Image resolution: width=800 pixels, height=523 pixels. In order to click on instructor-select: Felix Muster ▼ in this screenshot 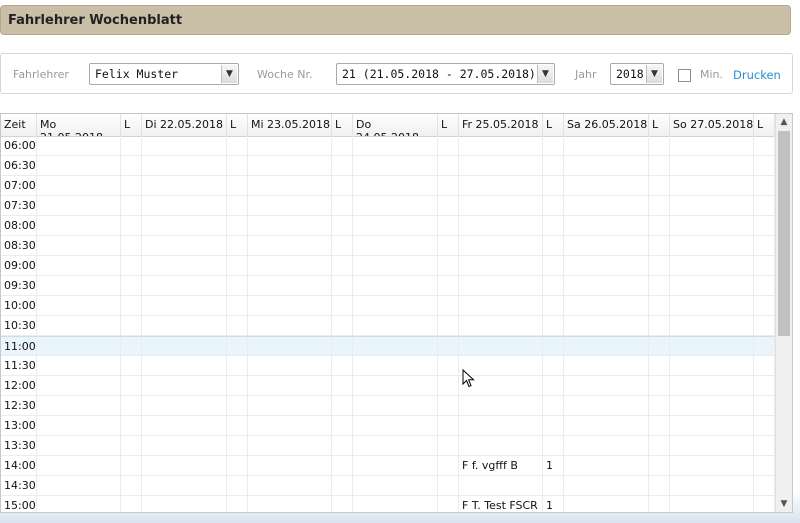, I will do `click(164, 74)`.